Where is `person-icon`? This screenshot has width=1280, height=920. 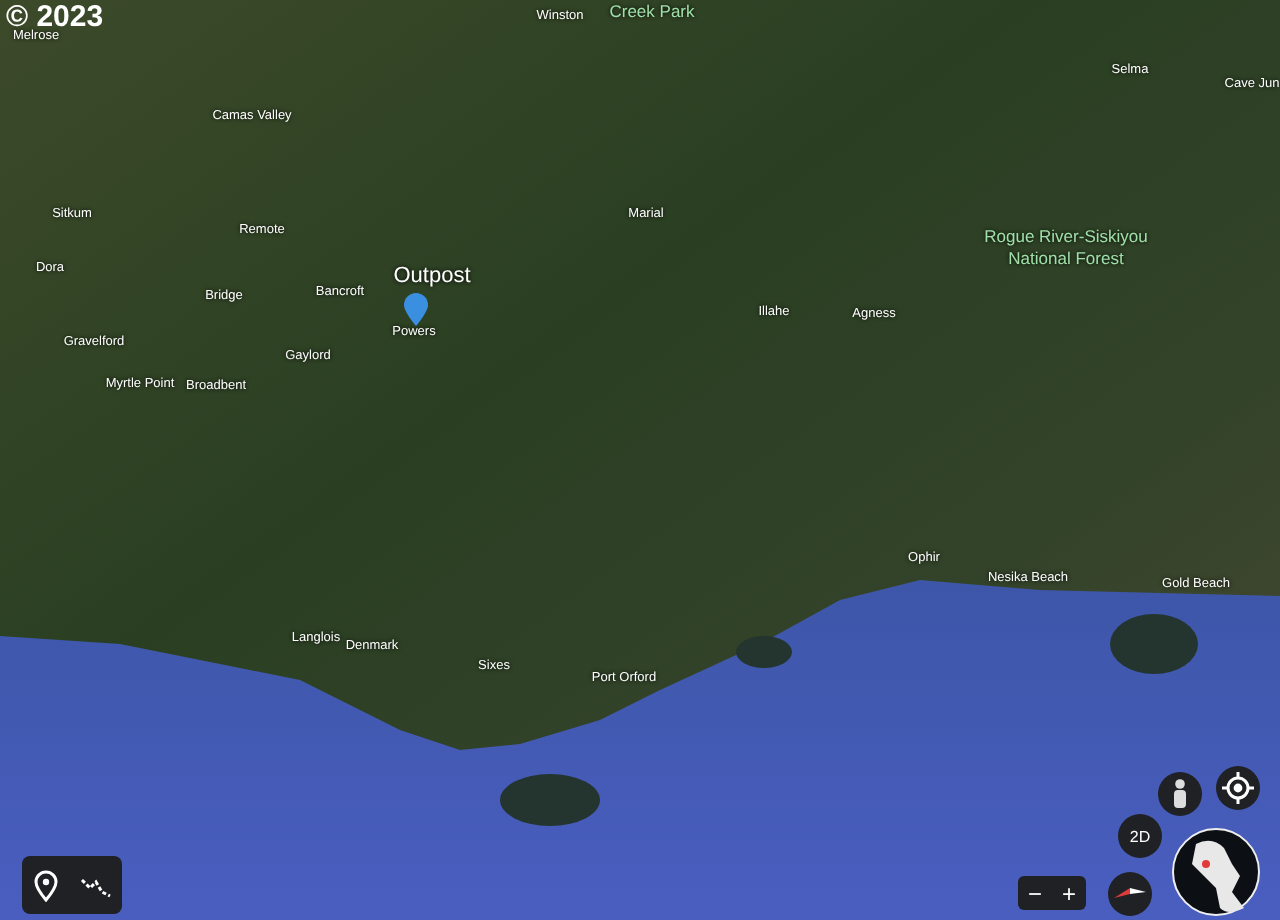 person-icon is located at coordinates (1180, 794).